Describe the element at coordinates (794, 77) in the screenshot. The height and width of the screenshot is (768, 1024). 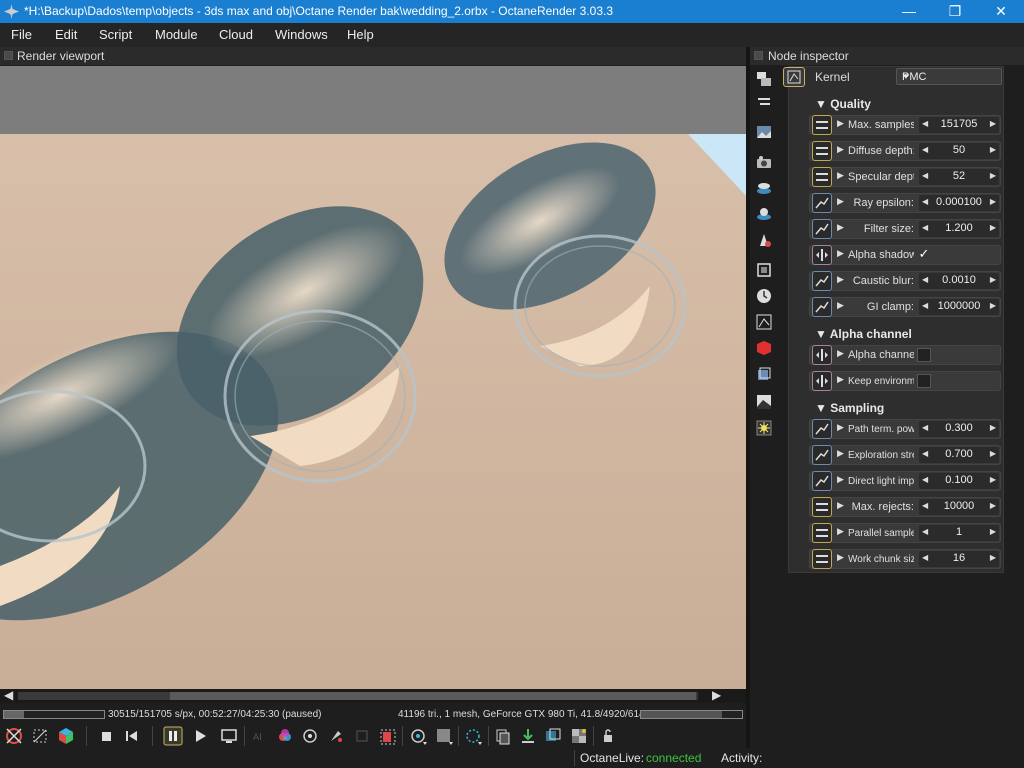
I see `kernel-node-button` at that location.